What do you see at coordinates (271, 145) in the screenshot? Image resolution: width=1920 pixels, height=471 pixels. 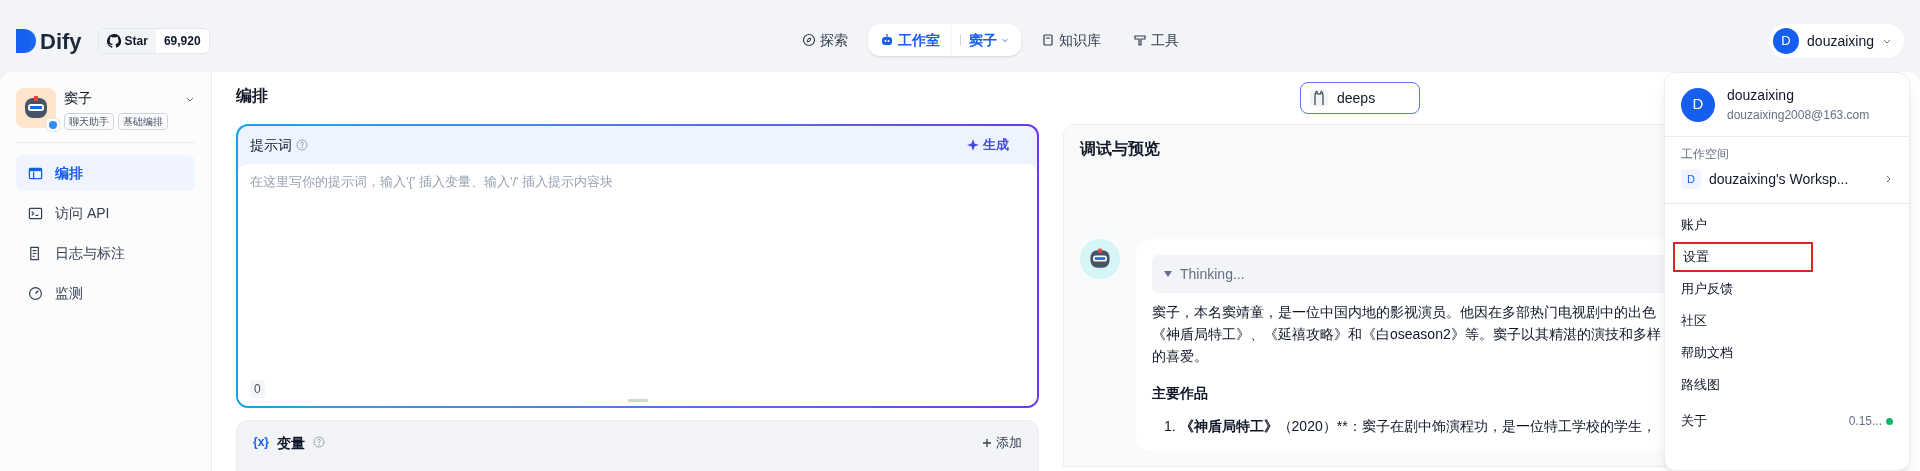 I see `prompt-title: 提示词` at bounding box center [271, 145].